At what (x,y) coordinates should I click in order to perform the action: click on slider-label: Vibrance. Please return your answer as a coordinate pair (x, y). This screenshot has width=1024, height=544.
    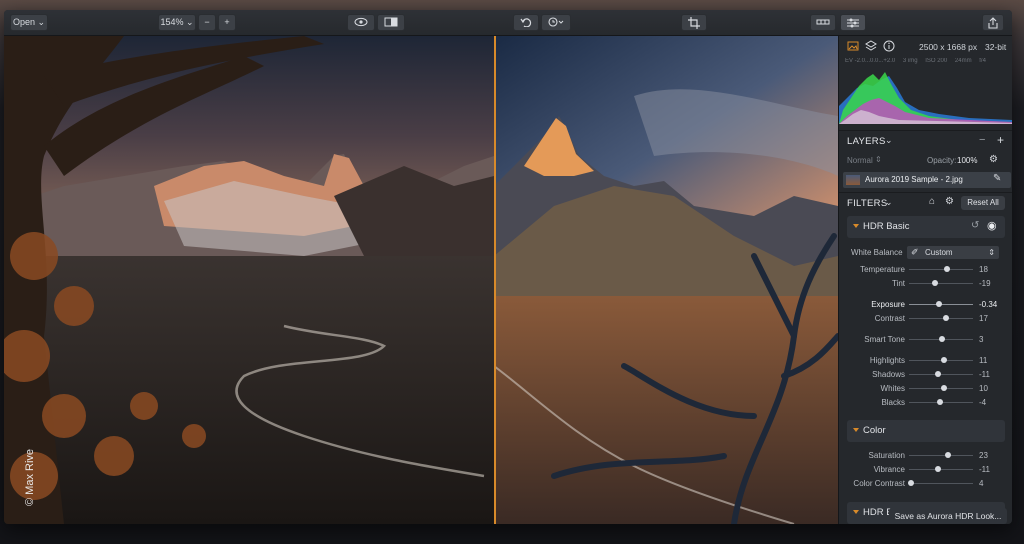
    Looking at the image, I should click on (889, 469).